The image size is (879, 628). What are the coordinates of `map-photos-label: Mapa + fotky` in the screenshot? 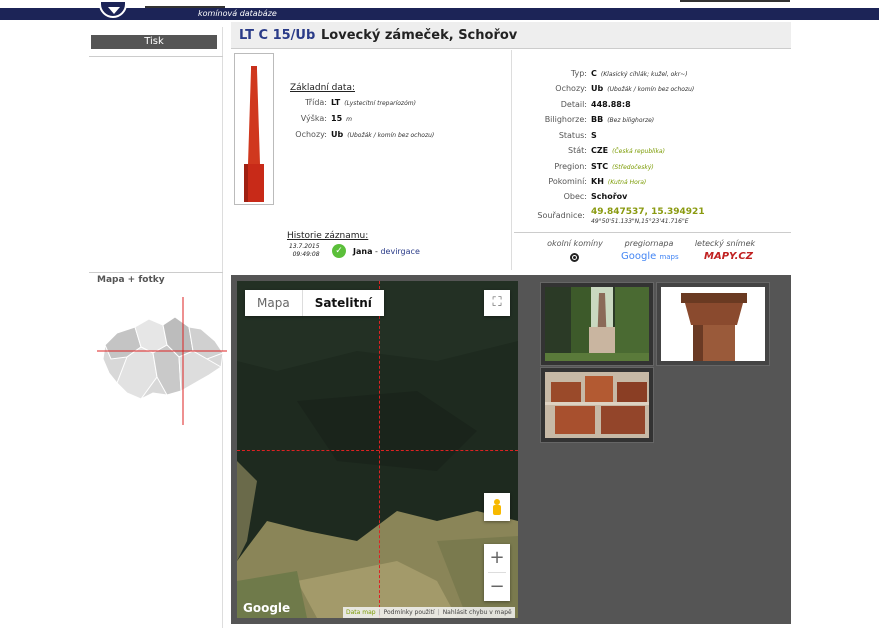 It's located at (131, 280).